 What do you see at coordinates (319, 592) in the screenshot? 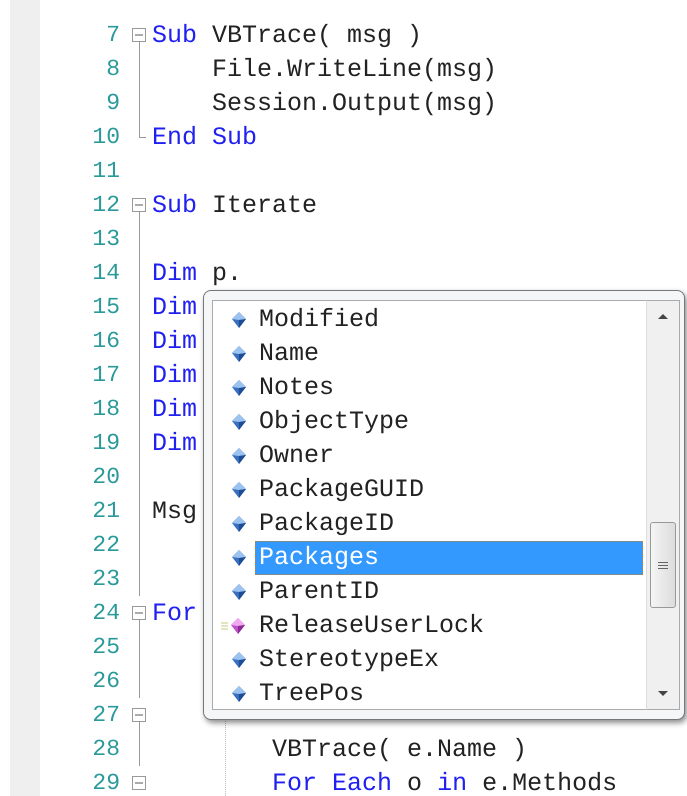
I see `item-label: ParentID` at bounding box center [319, 592].